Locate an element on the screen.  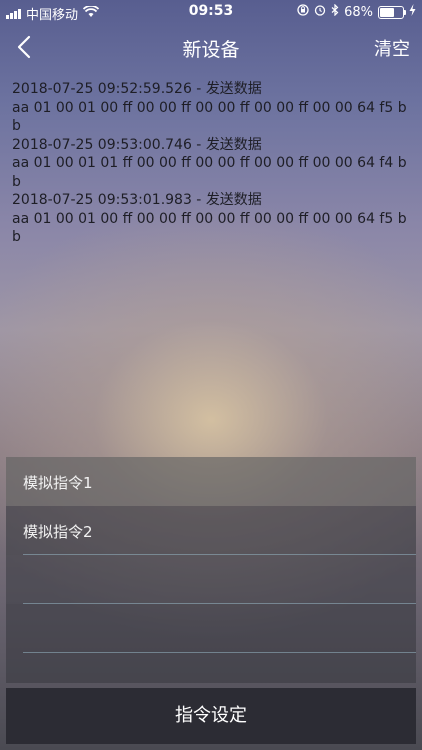
battery-percent: 68% is located at coordinates (358, 12).